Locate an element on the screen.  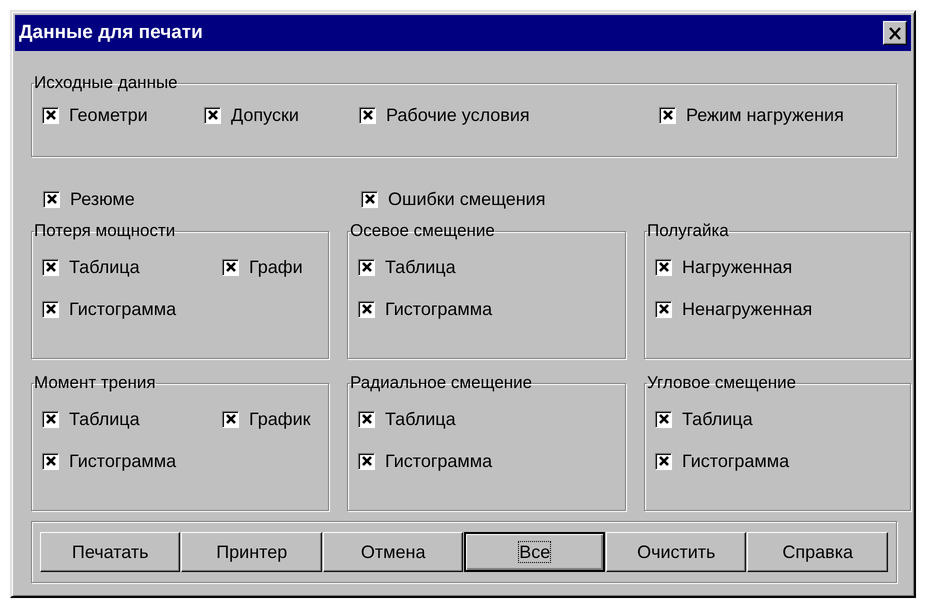
checkbox-label: Рабочие условия is located at coordinates (458, 115).